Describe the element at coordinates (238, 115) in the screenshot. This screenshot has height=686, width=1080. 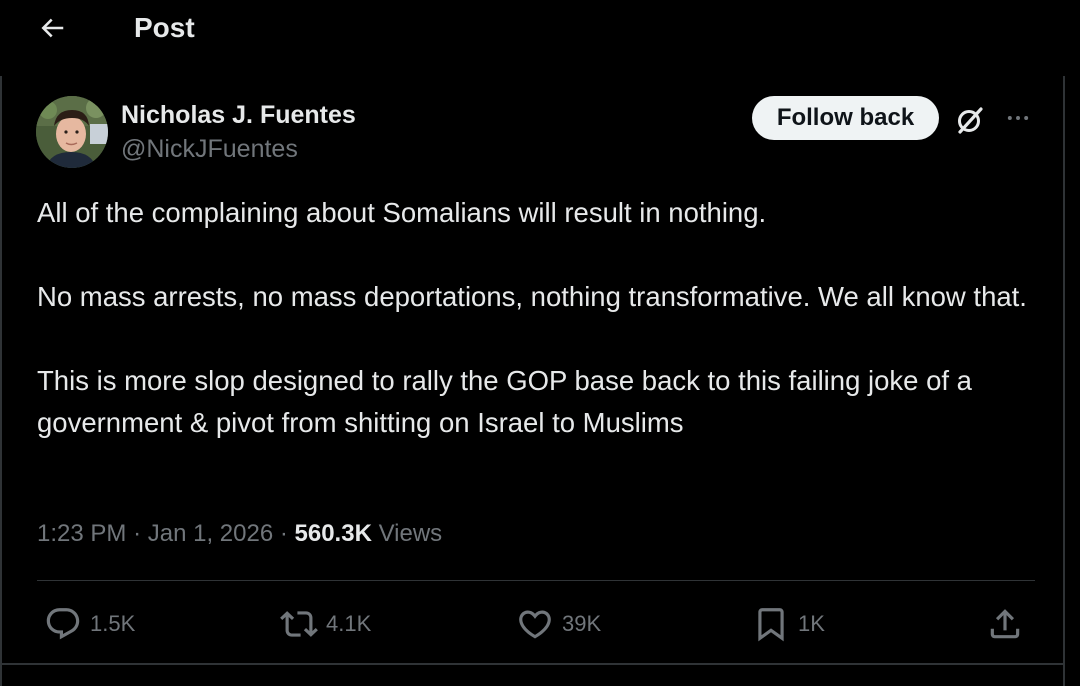
I see `author-display-name: Nicholas J. Fuentes` at that location.